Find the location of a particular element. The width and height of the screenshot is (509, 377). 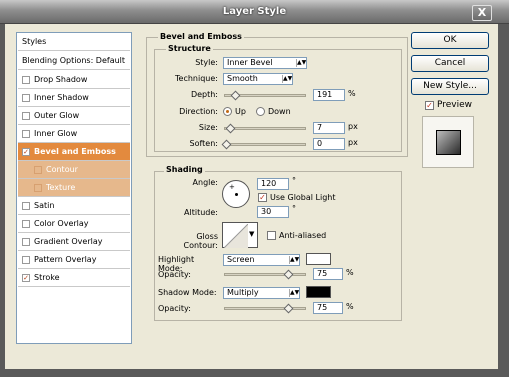

close-button: X is located at coordinates (482, 13).